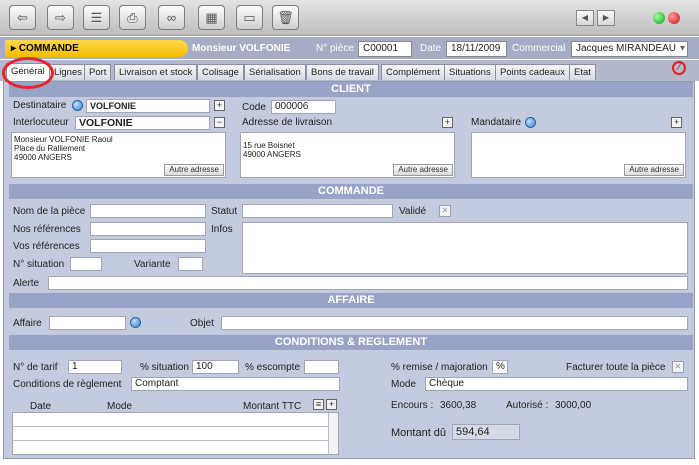 Image resolution: width=699 pixels, height=465 pixels. What do you see at coordinates (26, 283) in the screenshot?
I see `alerte-label: Alerte` at bounding box center [26, 283].